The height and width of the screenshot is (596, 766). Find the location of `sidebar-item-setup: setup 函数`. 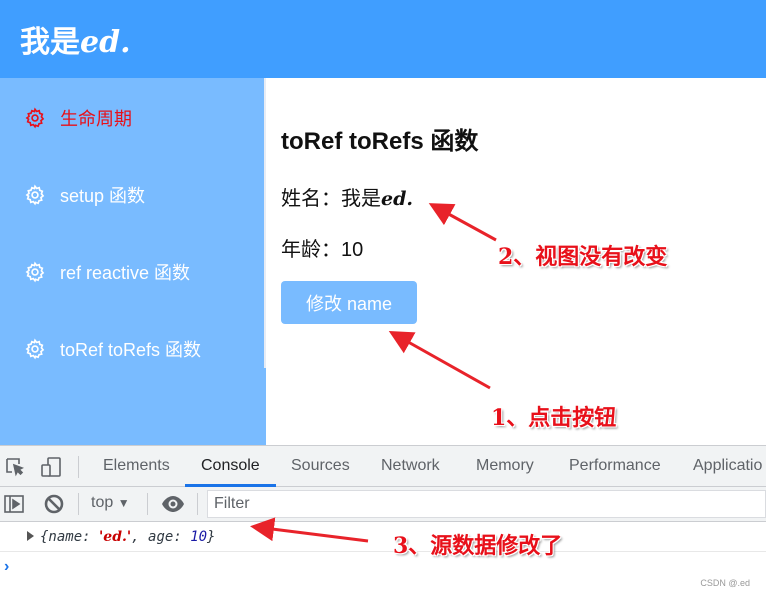

sidebar-item-setup: setup 函数 is located at coordinates (84, 195).